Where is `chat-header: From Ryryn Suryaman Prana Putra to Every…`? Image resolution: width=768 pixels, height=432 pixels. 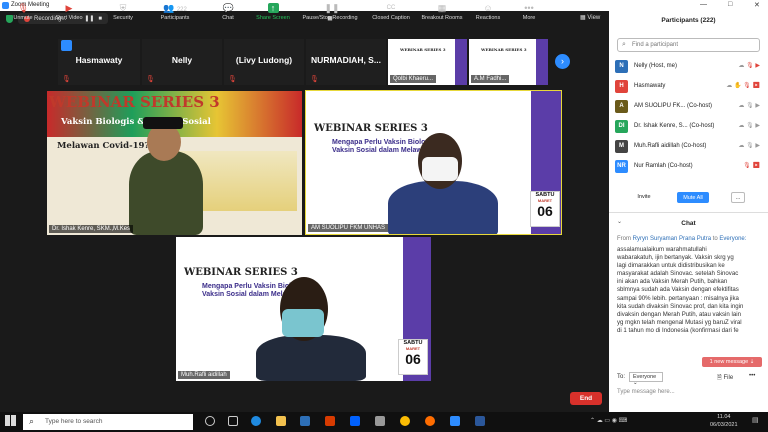 chat-header: From Ryryn Suryaman Prana Putra to Every… is located at coordinates (681, 239).